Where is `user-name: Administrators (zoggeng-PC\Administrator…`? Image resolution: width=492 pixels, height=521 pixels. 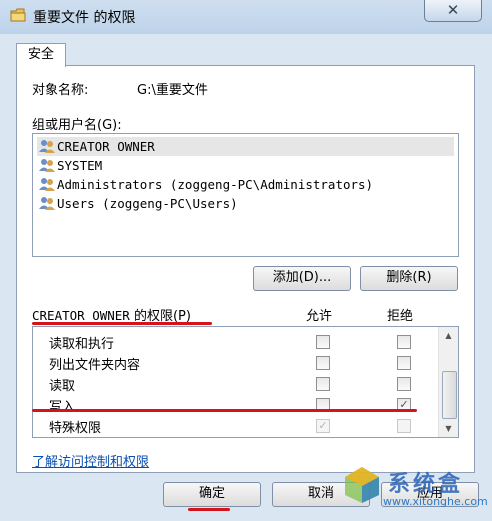
user-name: Administrators (zoggeng-PC\Administrator… is located at coordinates (215, 184).